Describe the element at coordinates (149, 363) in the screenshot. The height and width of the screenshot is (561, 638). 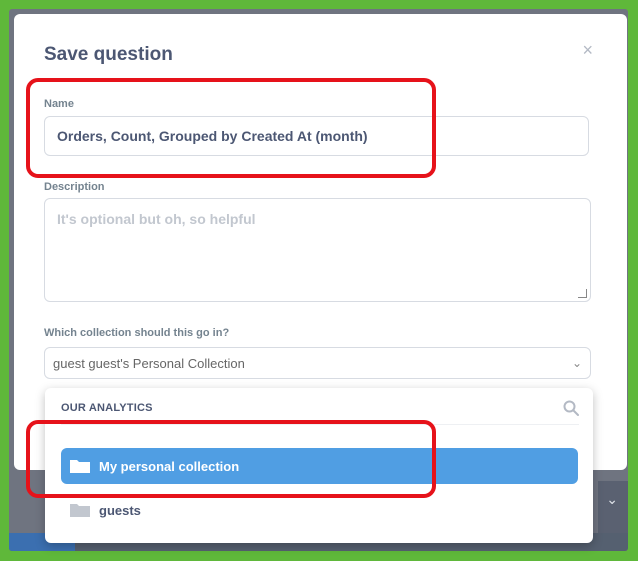
I see `collection-selected-value: guest guest's Personal Collection` at that location.